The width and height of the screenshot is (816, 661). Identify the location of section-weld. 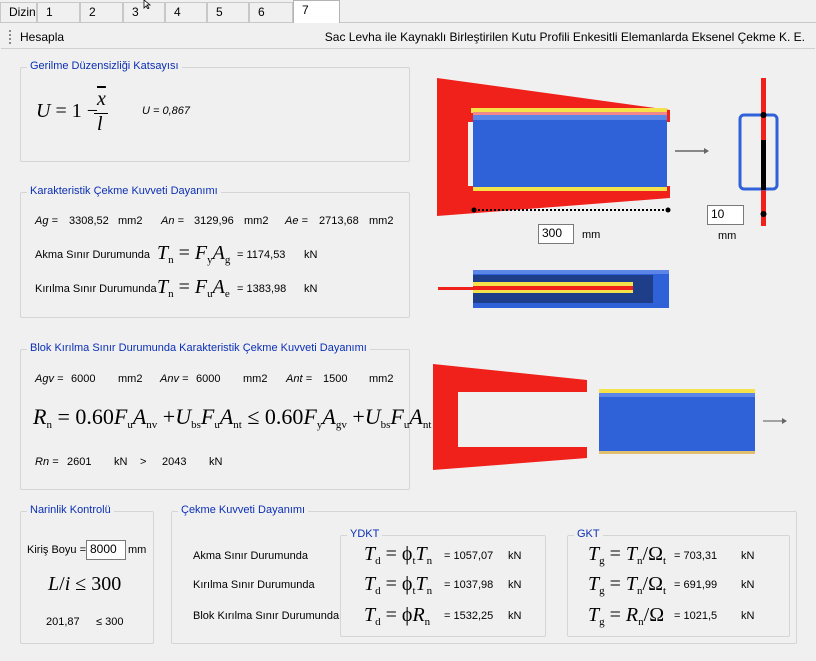
(763, 165).